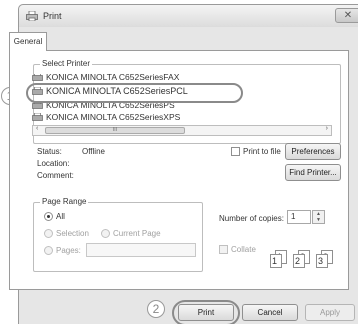  I want to click on collate-sheet-front: 1, so click(276, 261).